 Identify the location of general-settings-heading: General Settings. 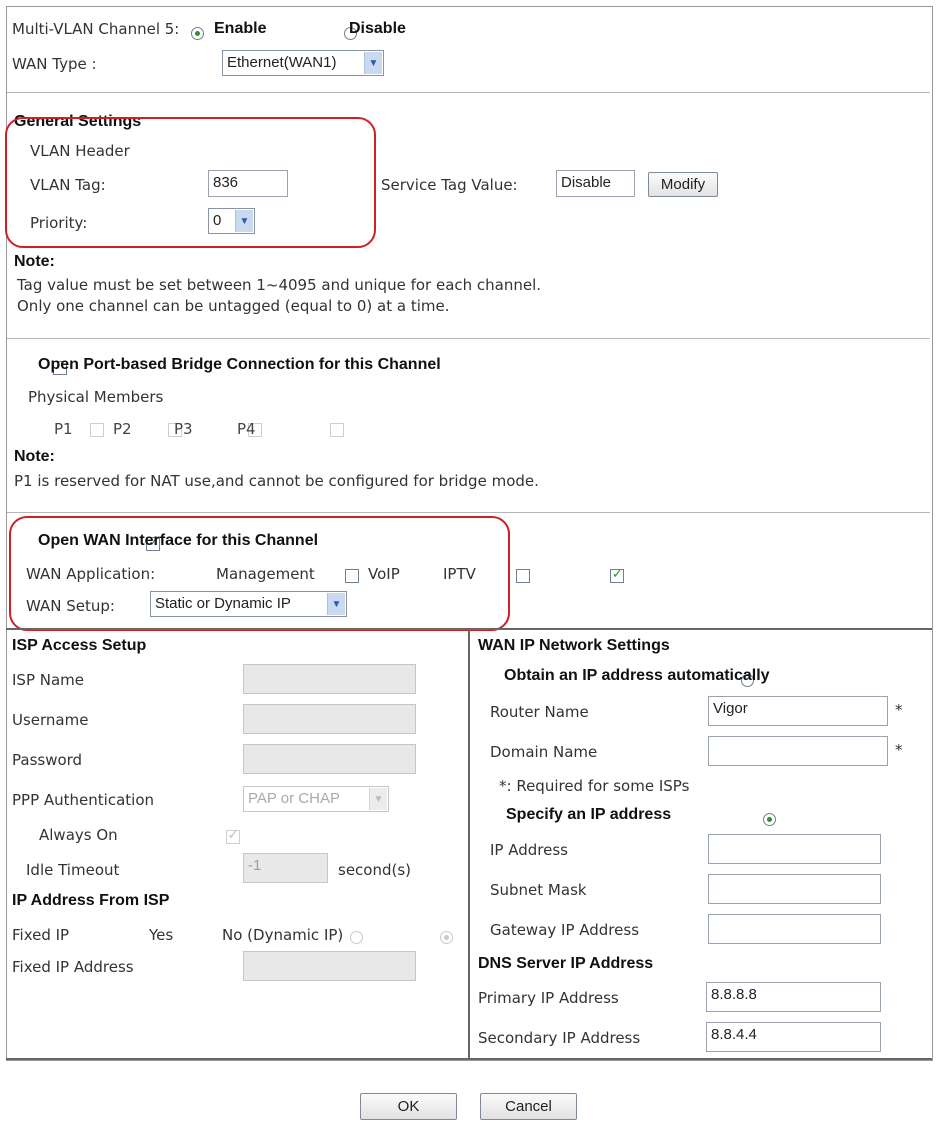
(78, 121).